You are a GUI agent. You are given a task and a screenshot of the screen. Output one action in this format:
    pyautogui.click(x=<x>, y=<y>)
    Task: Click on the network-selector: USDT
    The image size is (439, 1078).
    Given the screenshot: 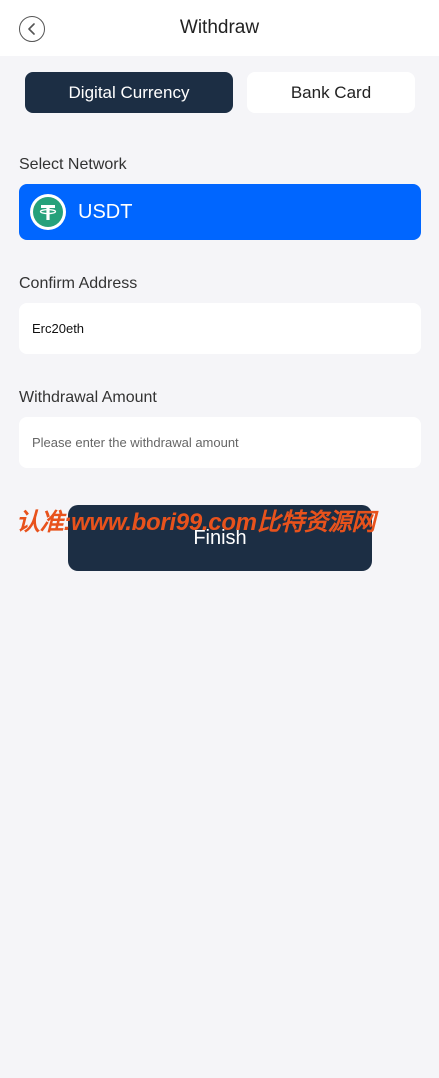 What is the action you would take?
    pyautogui.click(x=220, y=212)
    